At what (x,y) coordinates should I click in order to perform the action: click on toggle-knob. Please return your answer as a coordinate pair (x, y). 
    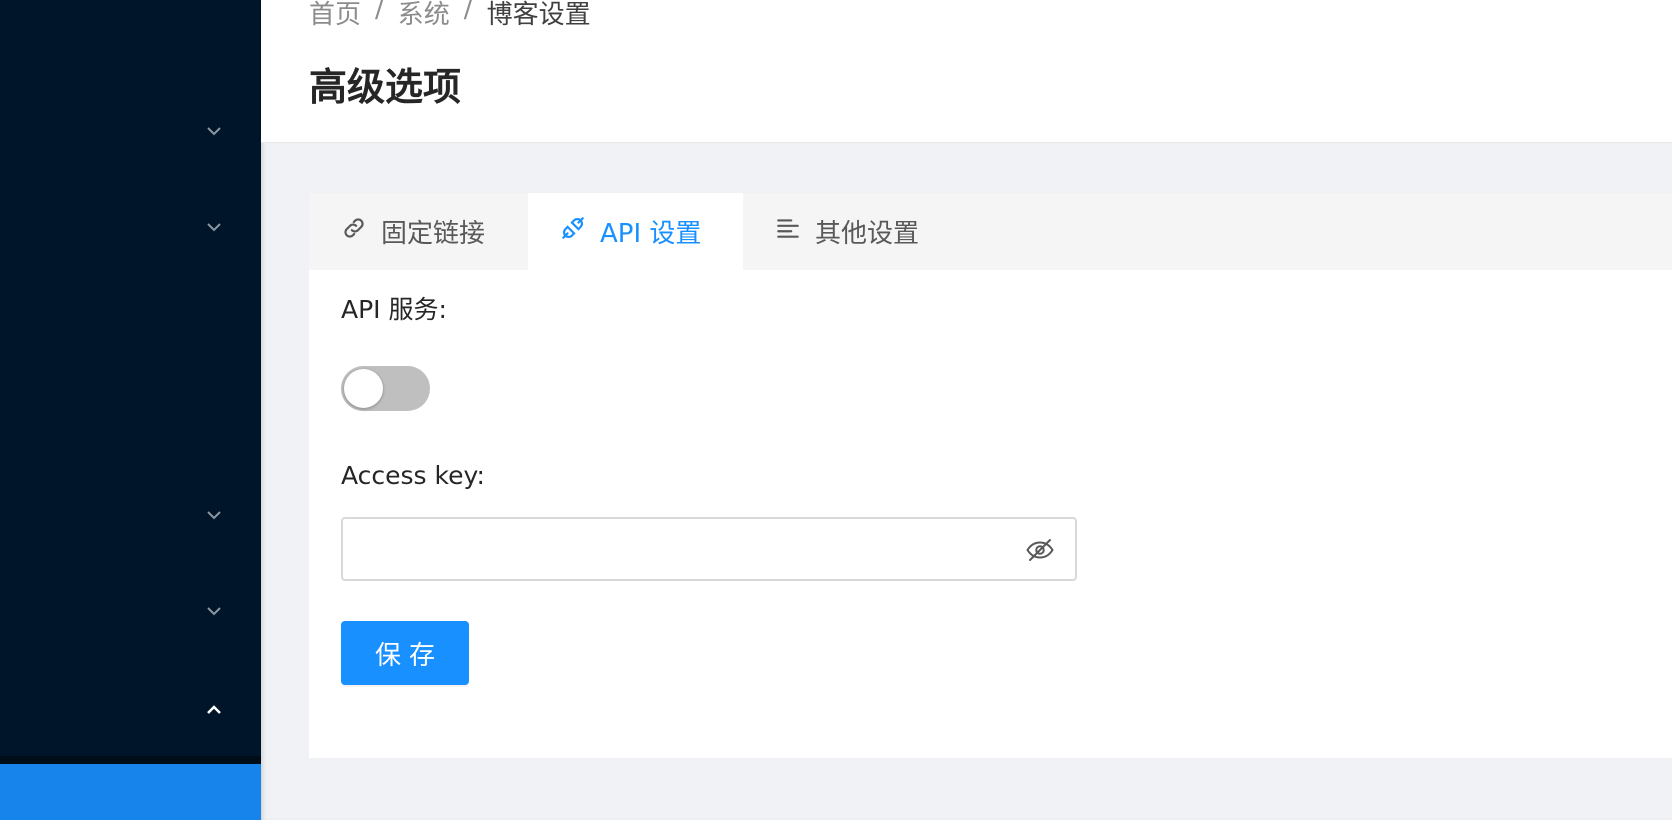
    Looking at the image, I should click on (363, 388).